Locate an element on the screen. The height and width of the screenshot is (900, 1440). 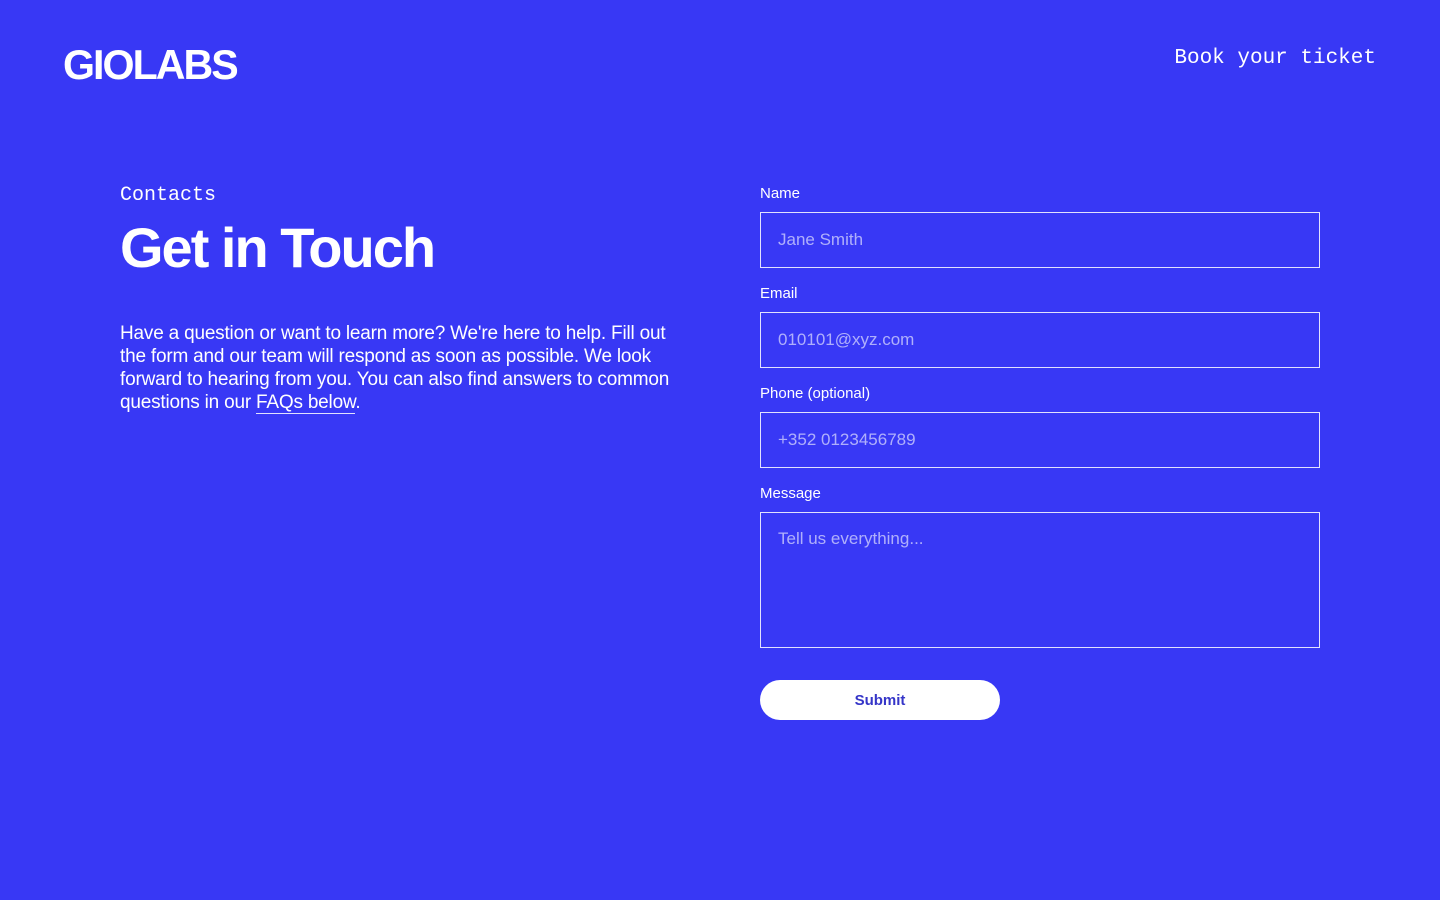
name-input is located at coordinates (1040, 240).